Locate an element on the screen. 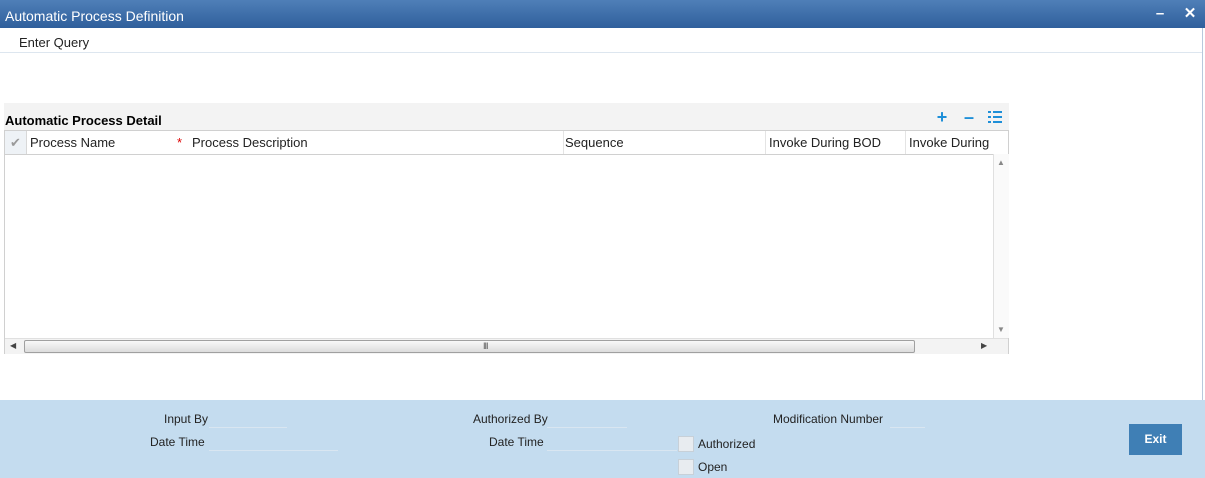 This screenshot has height=478, width=1205. window-titlebar: Automatic Process Definition – ✕ is located at coordinates (602, 14).